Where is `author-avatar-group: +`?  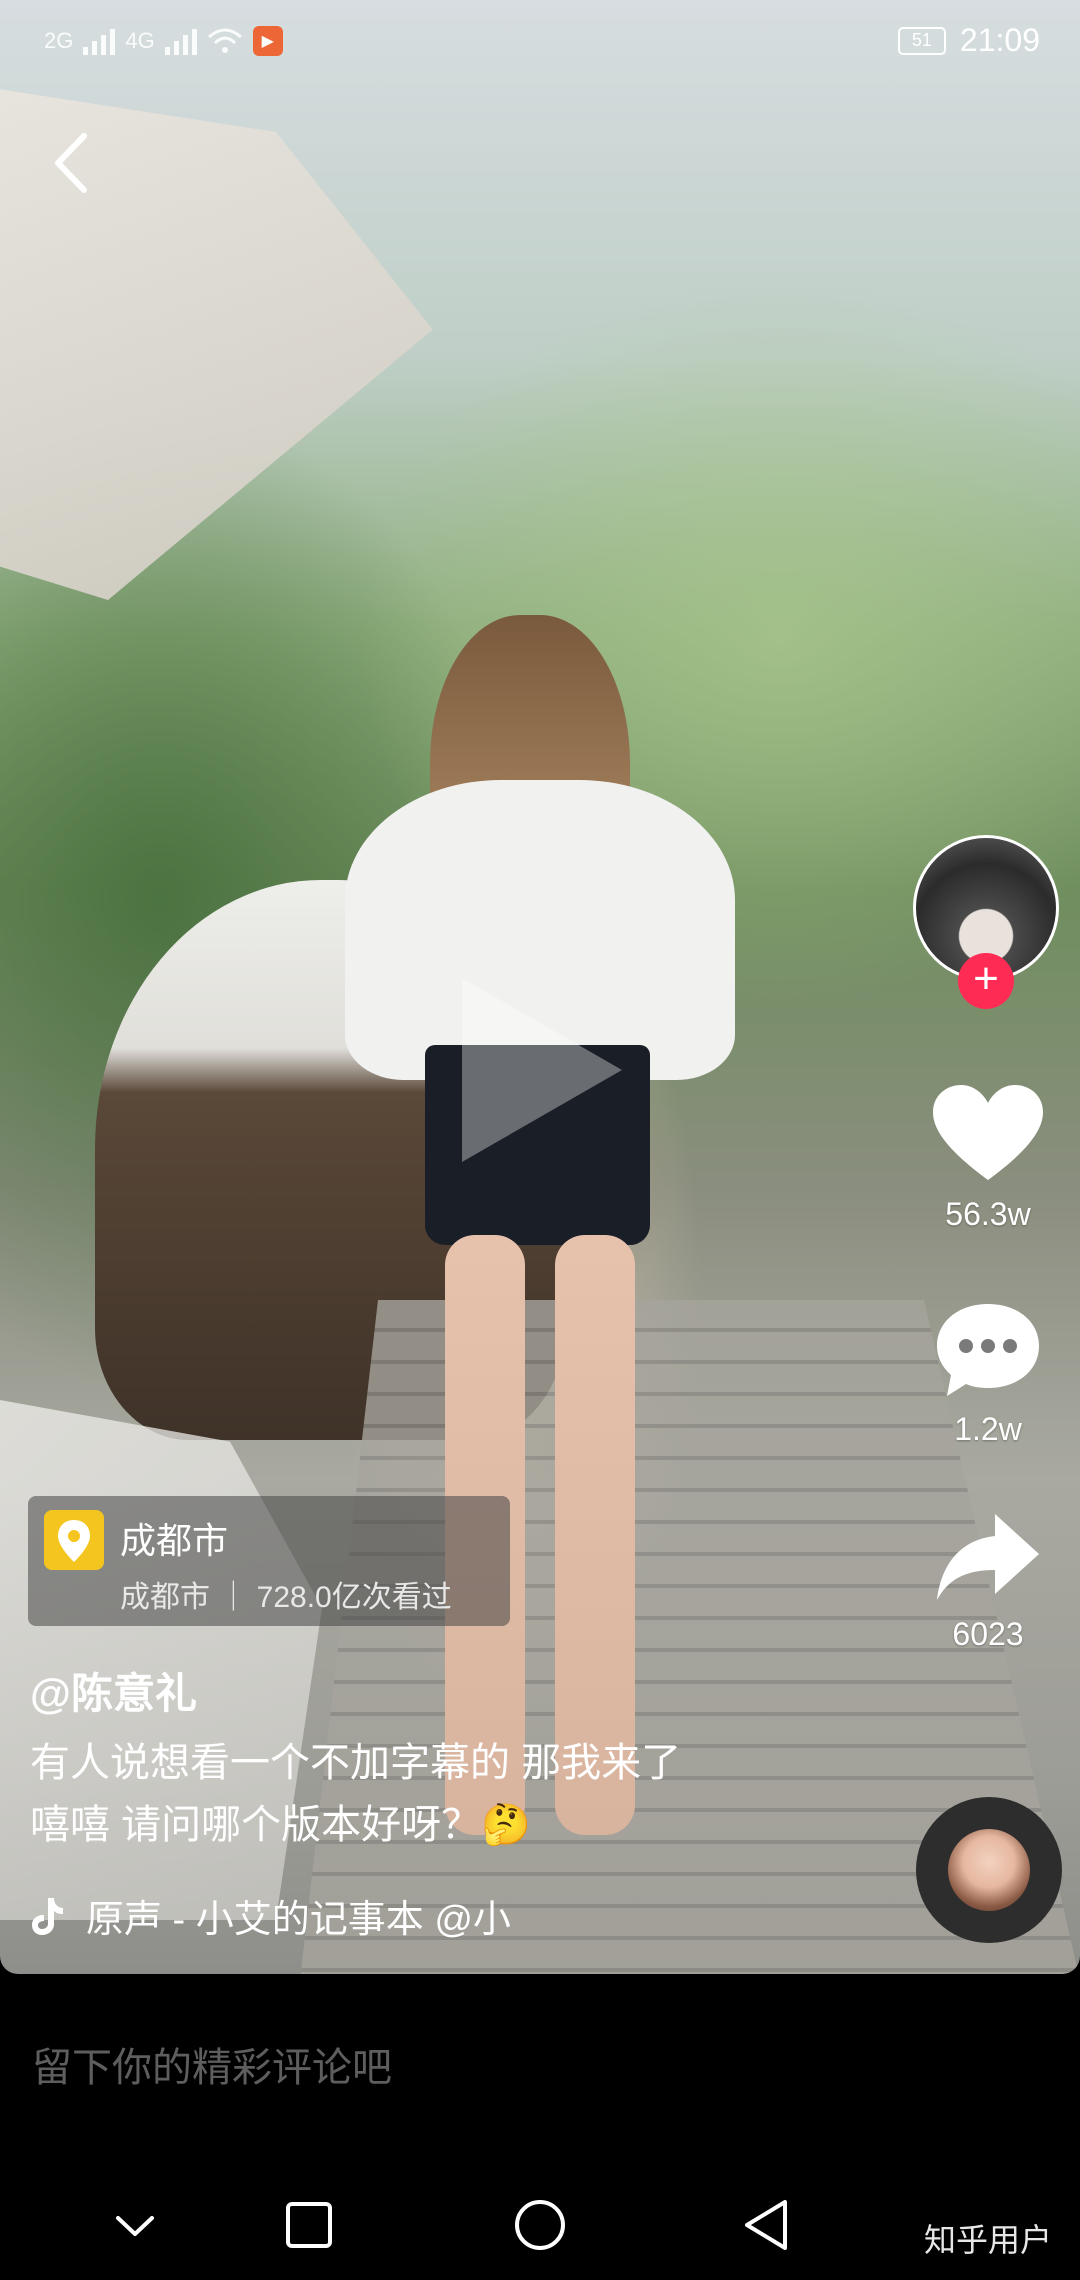 author-avatar-group: + is located at coordinates (986, 922).